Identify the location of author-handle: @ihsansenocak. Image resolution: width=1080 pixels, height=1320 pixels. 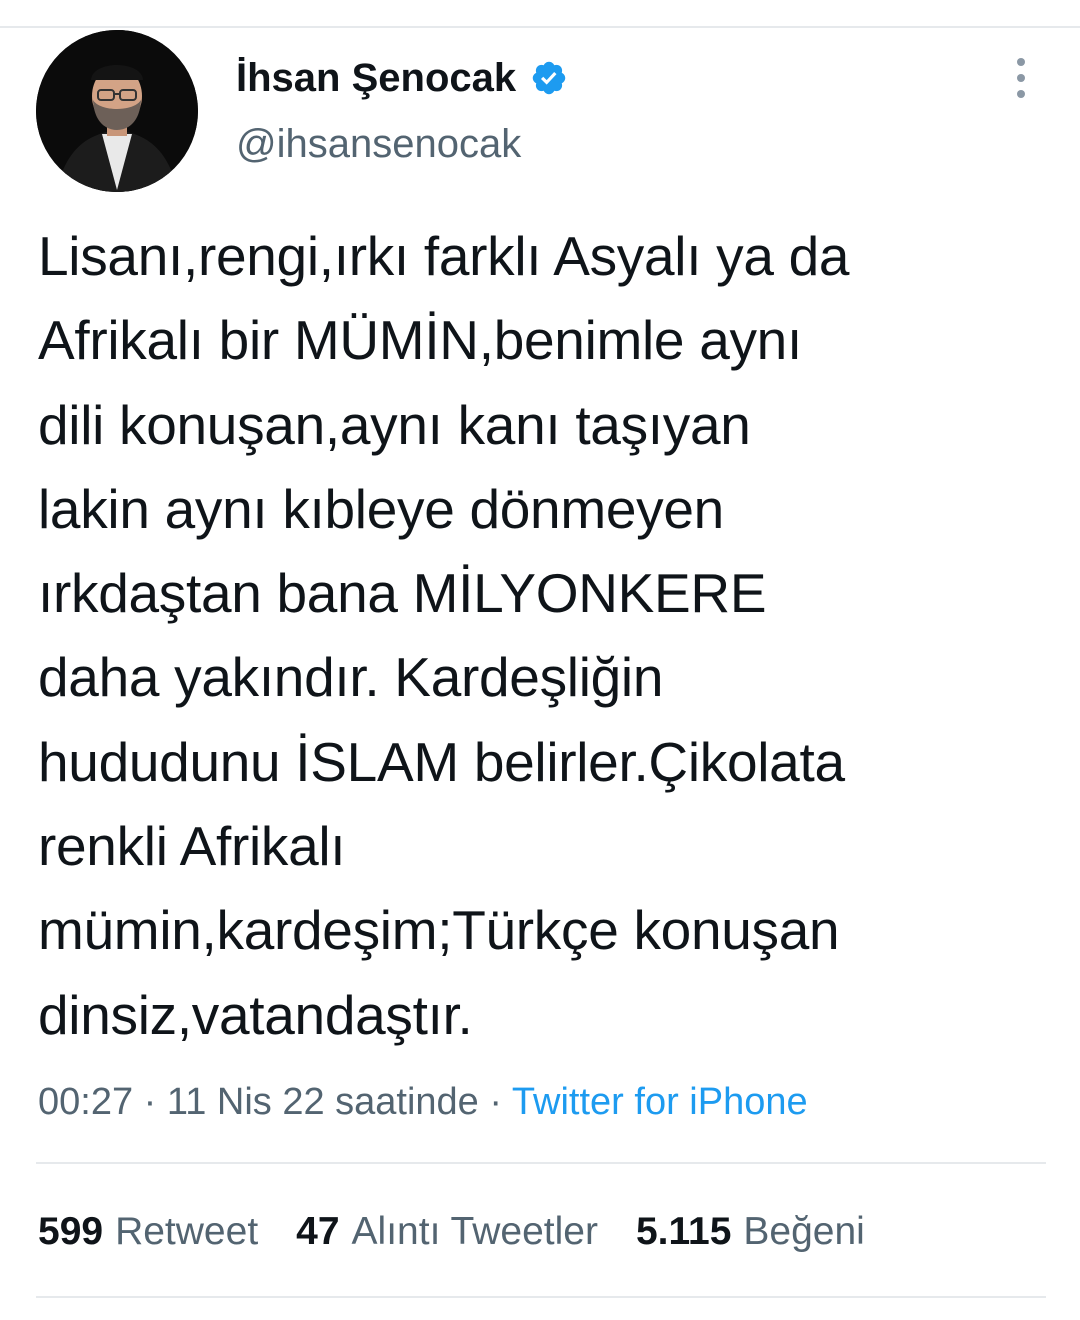
(378, 144).